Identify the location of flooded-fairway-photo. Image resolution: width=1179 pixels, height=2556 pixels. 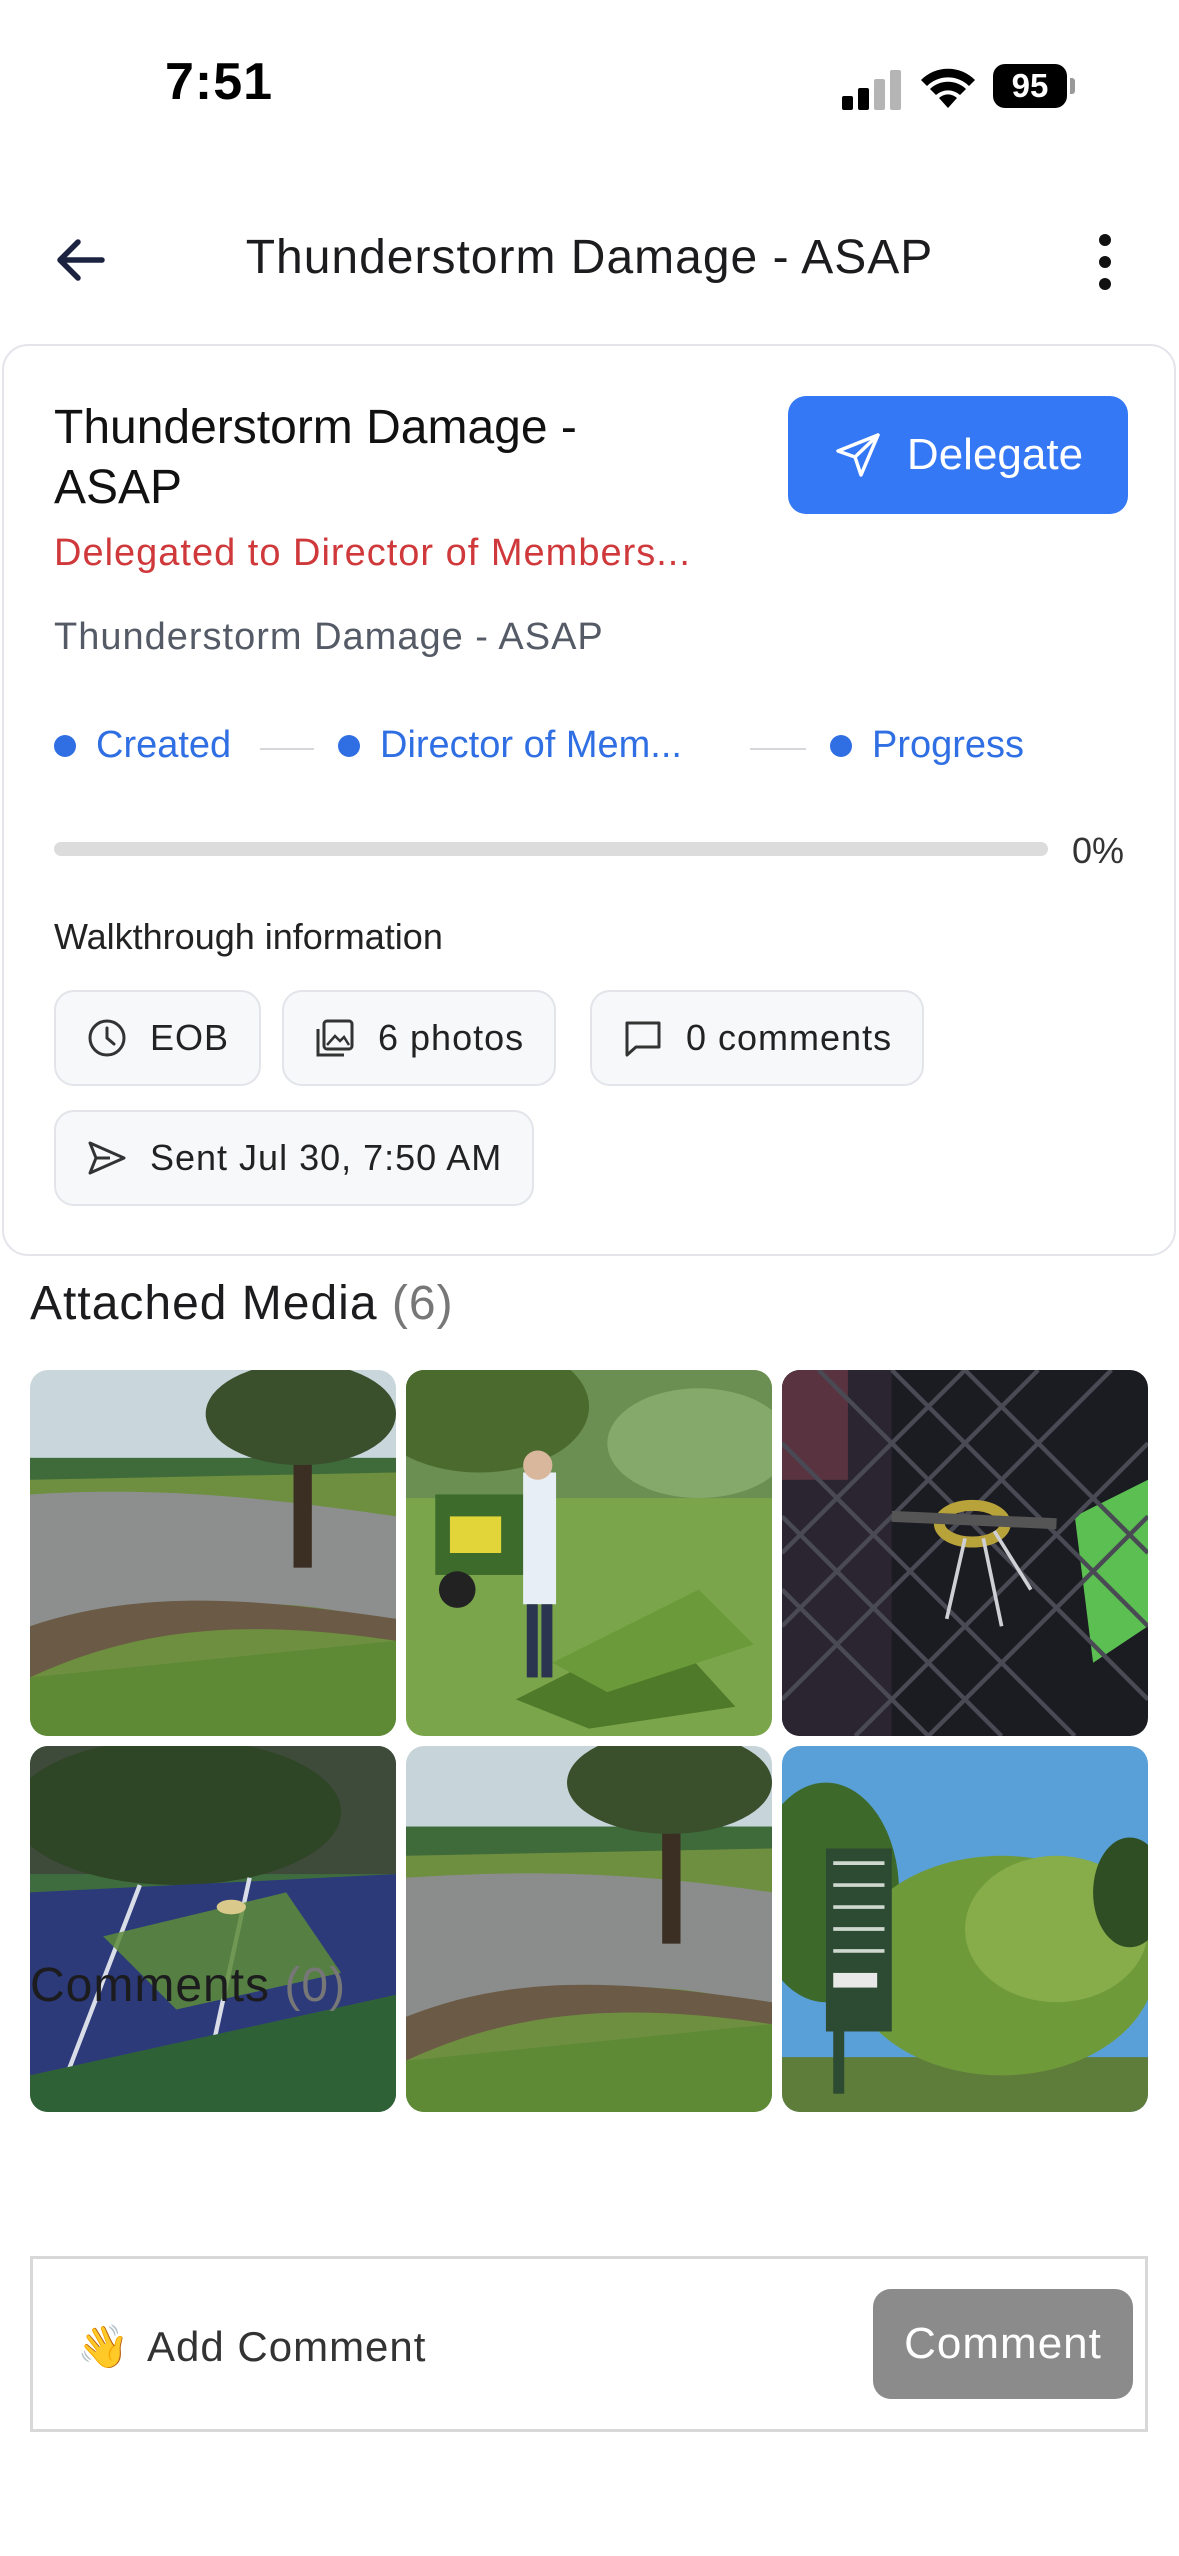
(213, 1553).